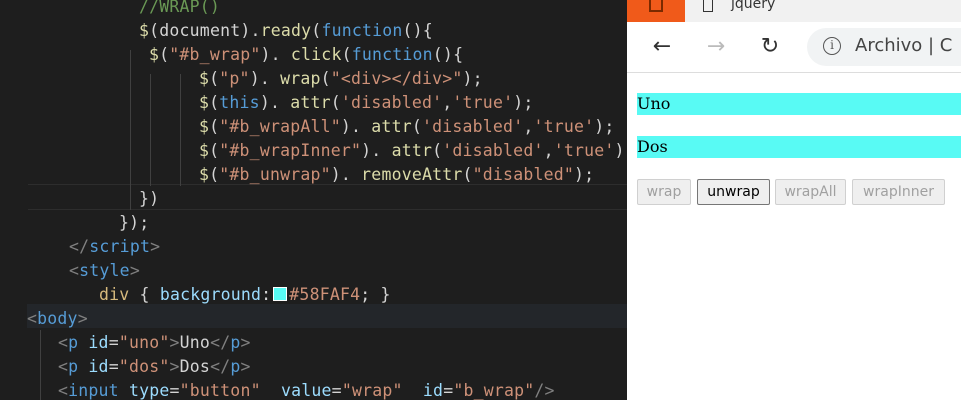 The width and height of the screenshot is (961, 400). What do you see at coordinates (832, 46) in the screenshot?
I see `info-icon: i` at bounding box center [832, 46].